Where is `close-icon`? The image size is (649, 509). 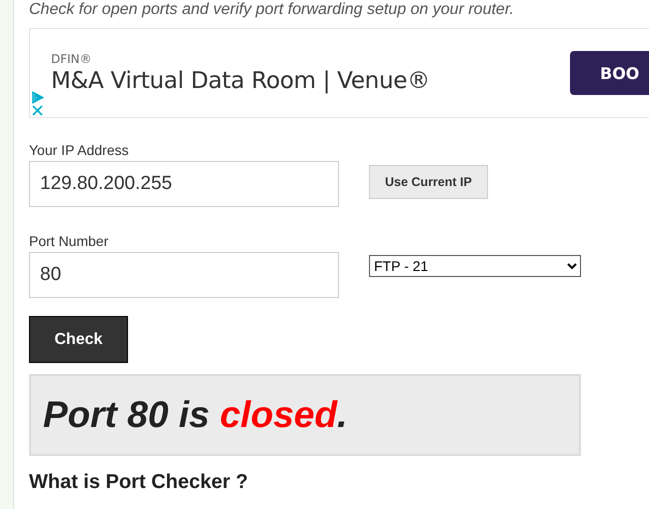
close-icon is located at coordinates (37, 110).